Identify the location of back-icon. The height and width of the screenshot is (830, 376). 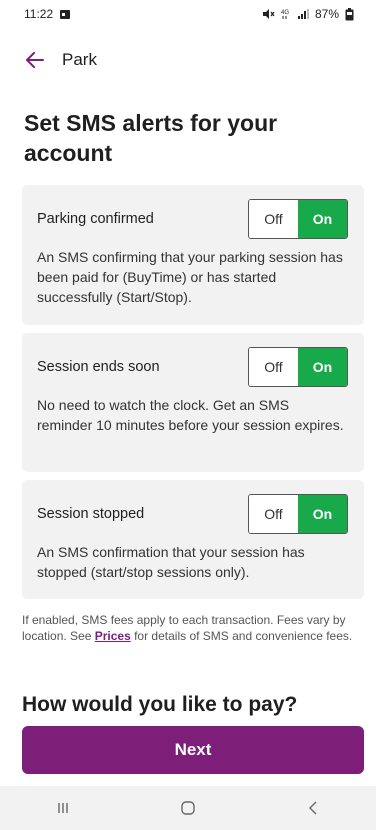
(313, 808).